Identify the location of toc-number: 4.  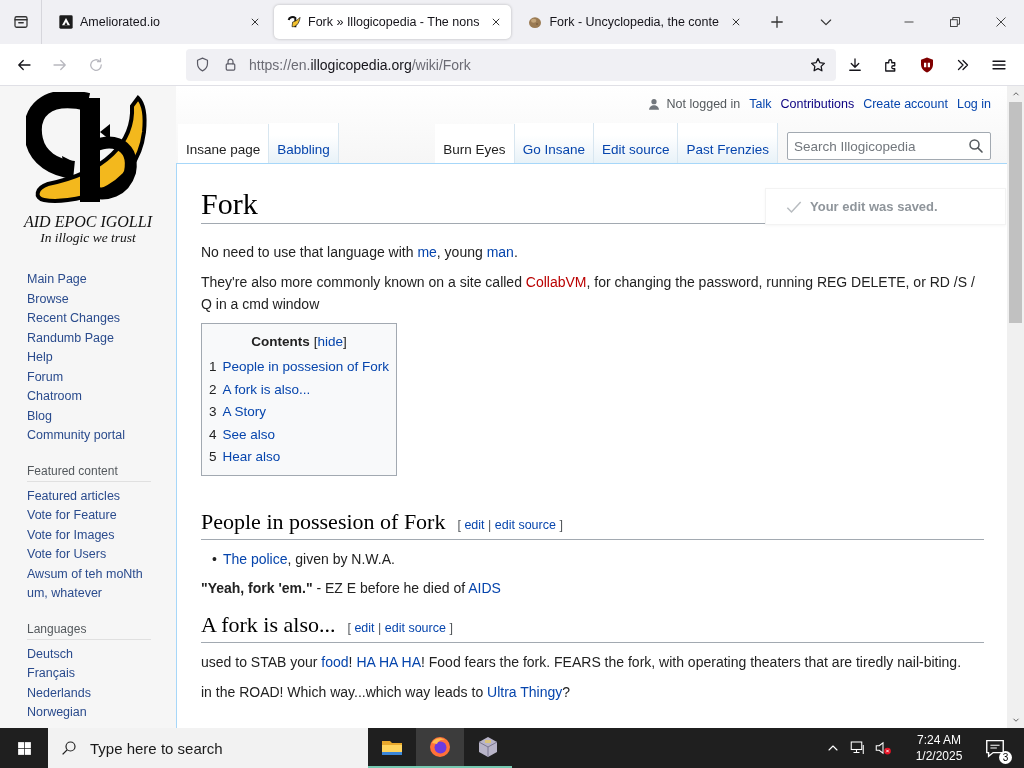
(213, 434).